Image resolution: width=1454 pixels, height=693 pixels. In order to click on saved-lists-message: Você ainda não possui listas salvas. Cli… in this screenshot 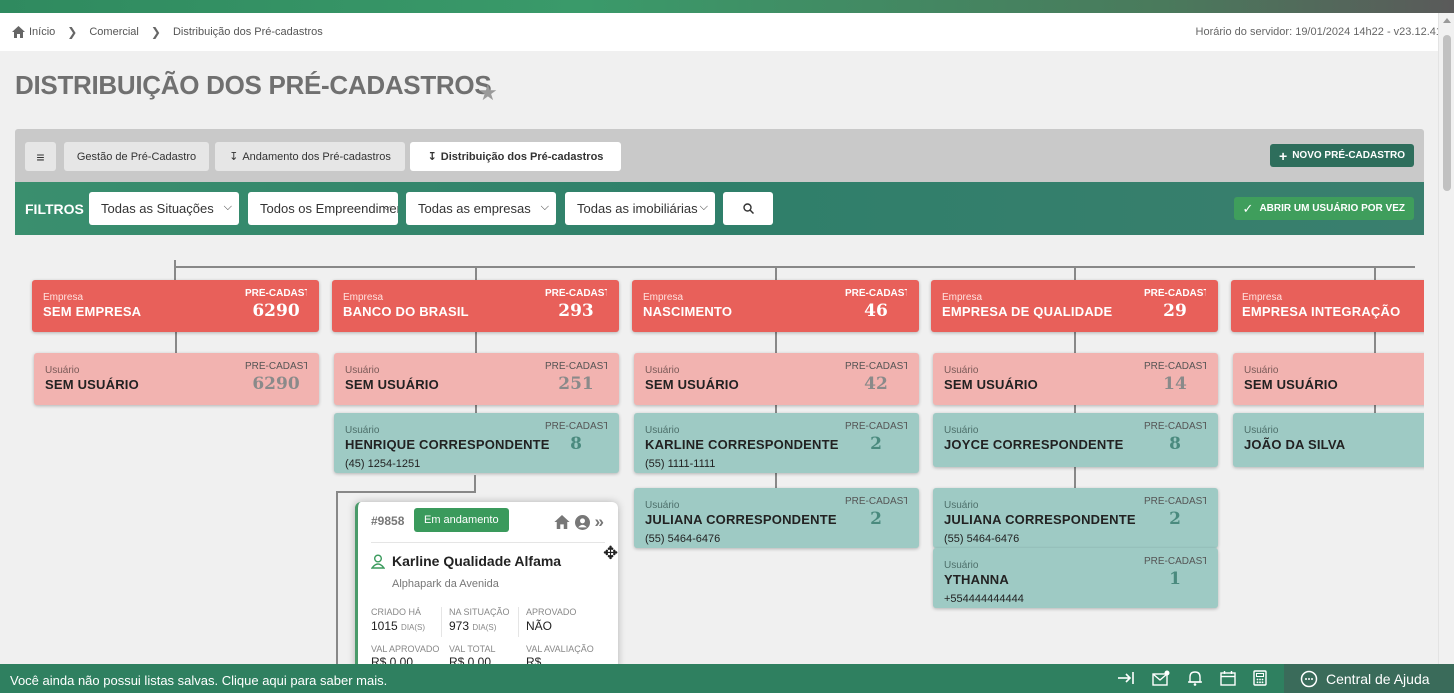, I will do `click(198, 680)`.